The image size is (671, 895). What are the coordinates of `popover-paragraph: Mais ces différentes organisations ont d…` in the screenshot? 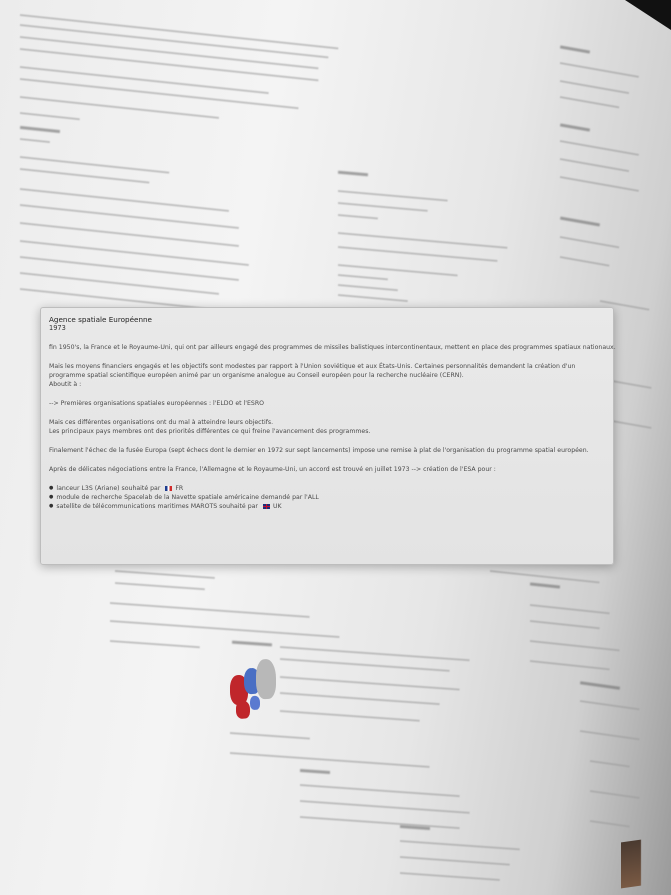 It's located at (161, 422).